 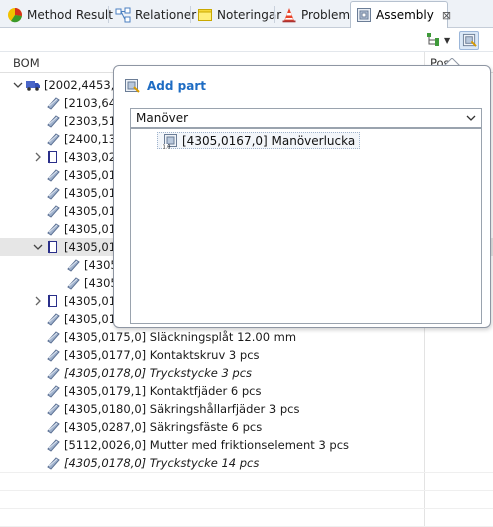 What do you see at coordinates (169, 141) in the screenshot?
I see `assembly-part-icon: 1.0` at bounding box center [169, 141].